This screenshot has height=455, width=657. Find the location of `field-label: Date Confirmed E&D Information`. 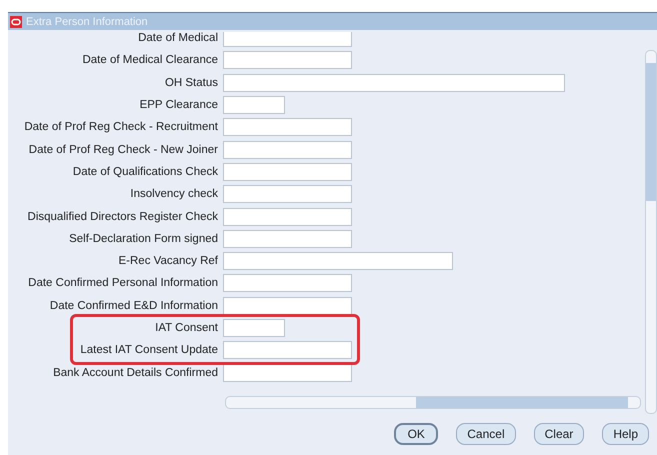

field-label: Date Confirmed E&D Information is located at coordinates (133, 306).